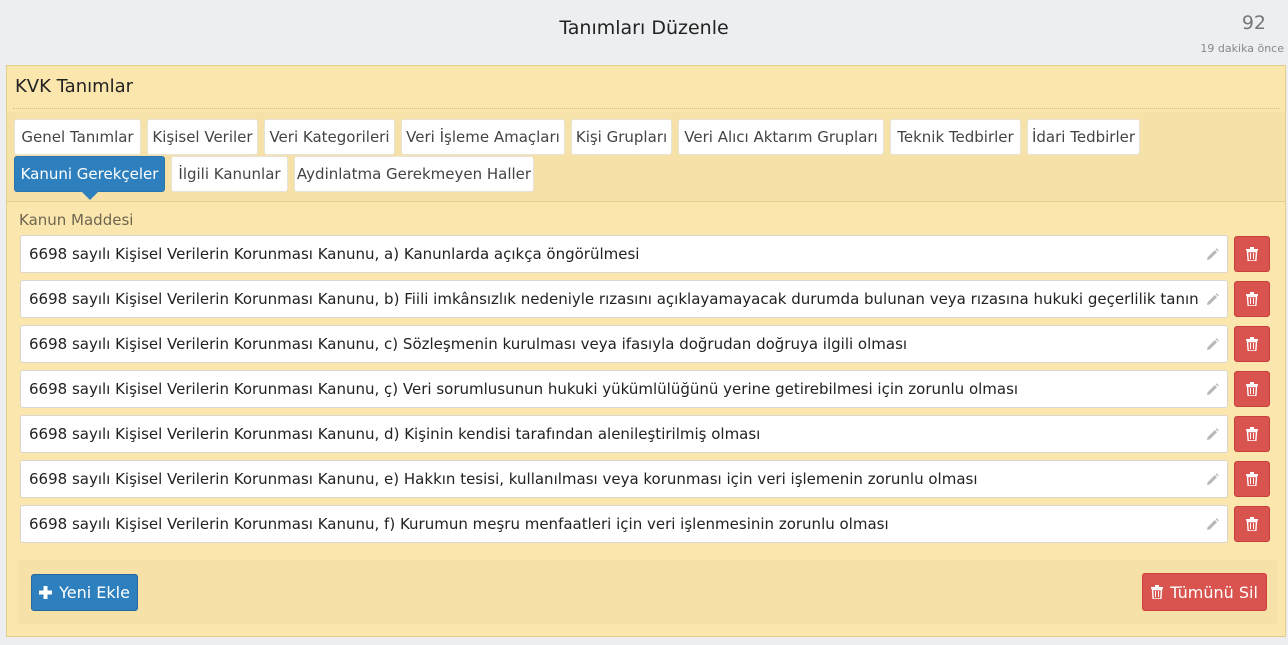  Describe the element at coordinates (955, 137) in the screenshot. I see `tab-teknik-tedbirler: Teknik Tedbirler` at that location.